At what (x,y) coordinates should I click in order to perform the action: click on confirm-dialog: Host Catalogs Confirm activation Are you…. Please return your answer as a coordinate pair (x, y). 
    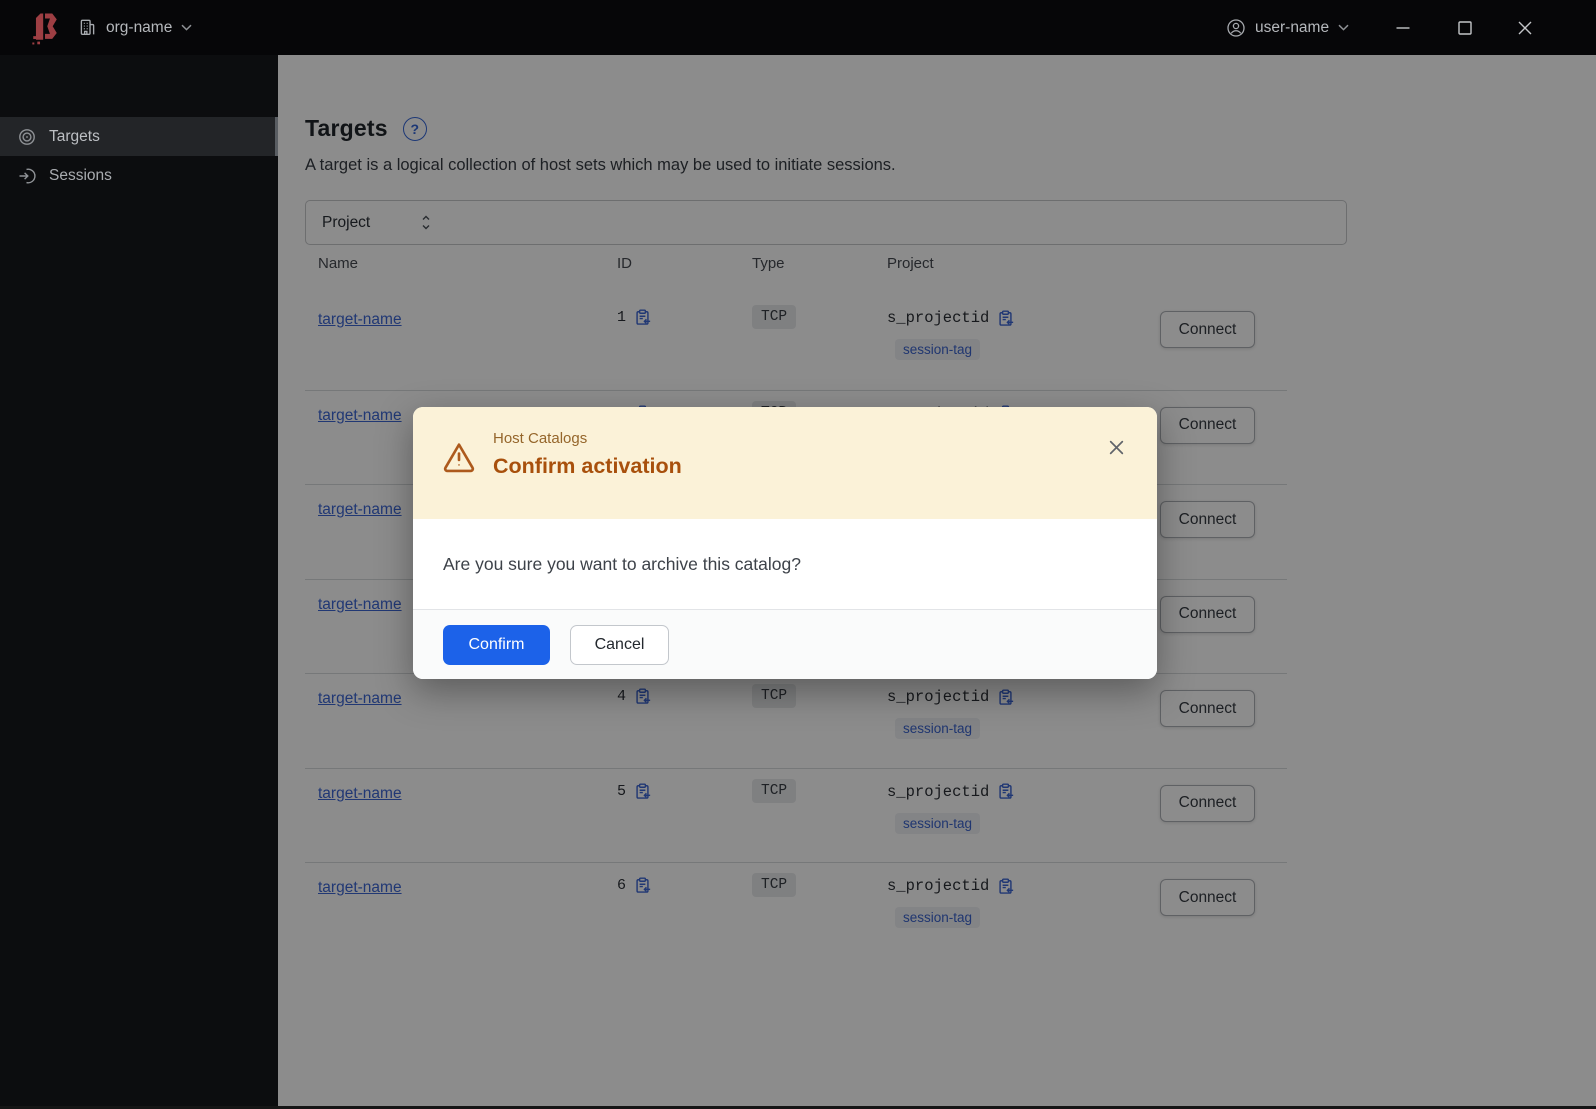
    Looking at the image, I should click on (785, 543).